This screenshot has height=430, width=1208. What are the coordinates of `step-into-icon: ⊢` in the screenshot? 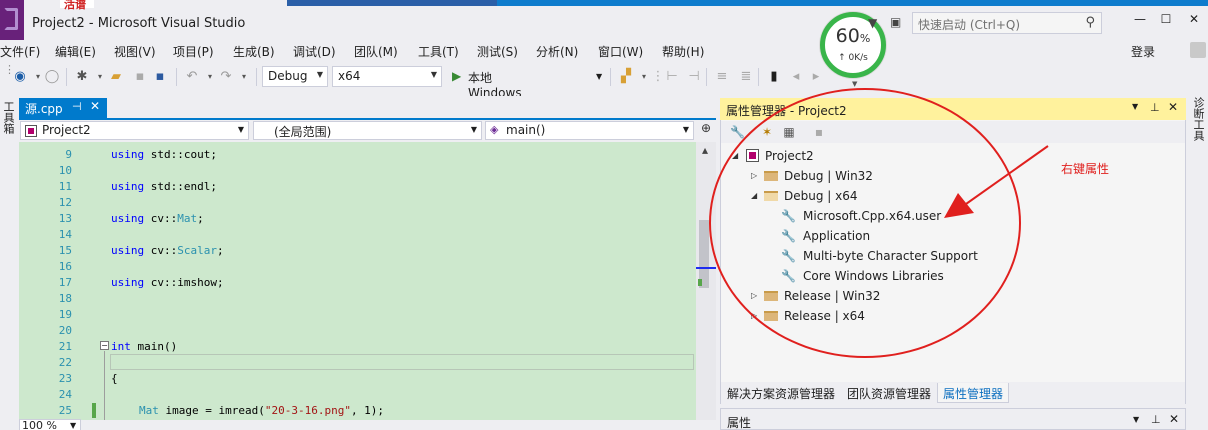 It's located at (672, 77).